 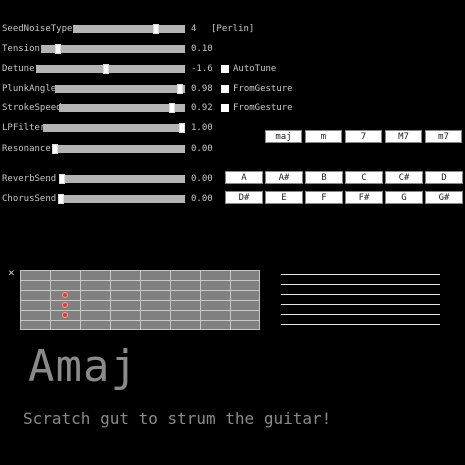 What do you see at coordinates (263, 89) in the screenshot?
I see `plunk-from-gesture-label: FromGesture` at bounding box center [263, 89].